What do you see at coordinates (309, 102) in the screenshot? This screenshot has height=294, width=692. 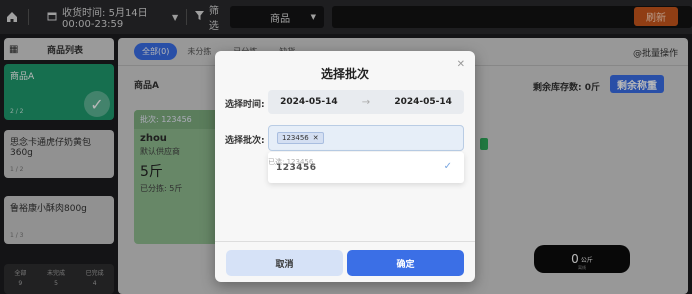 I see `date-start: 2024-05-14` at bounding box center [309, 102].